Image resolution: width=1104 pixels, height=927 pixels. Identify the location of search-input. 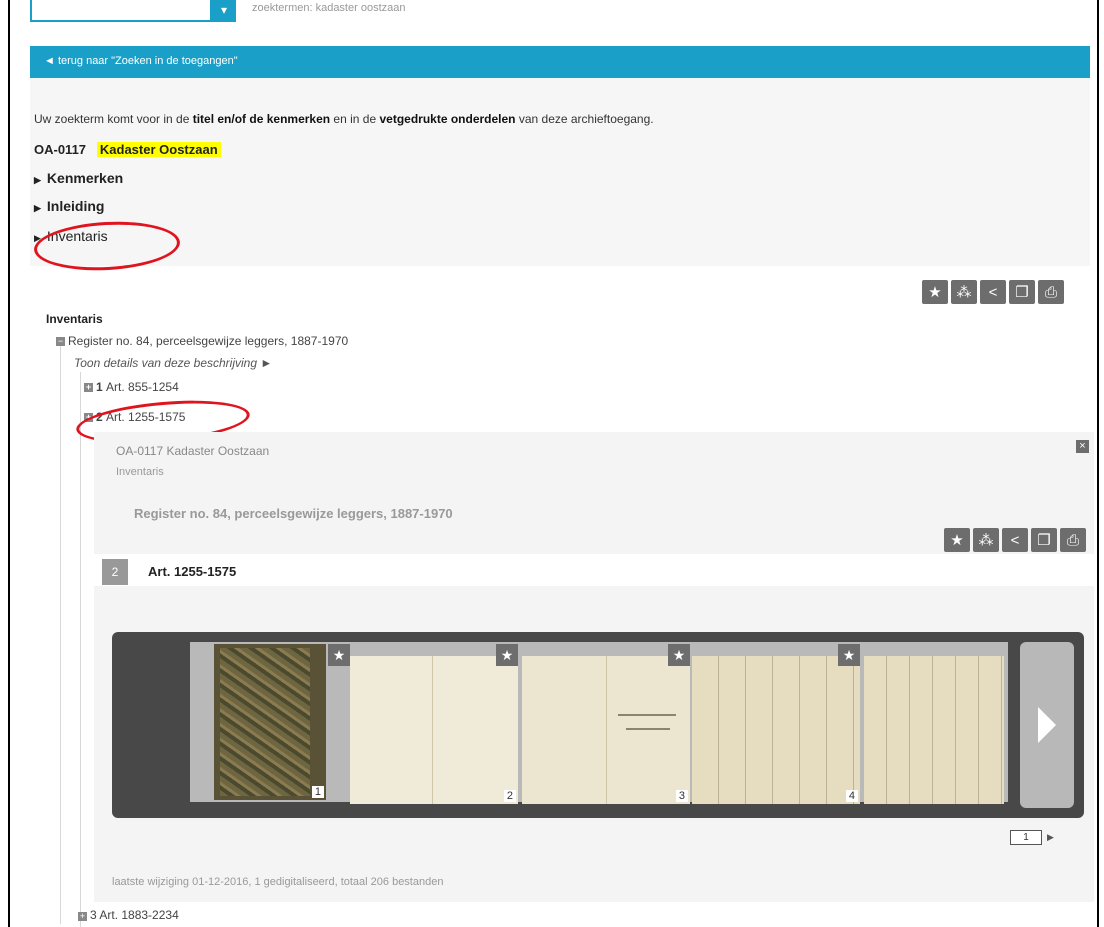
(121, 11).